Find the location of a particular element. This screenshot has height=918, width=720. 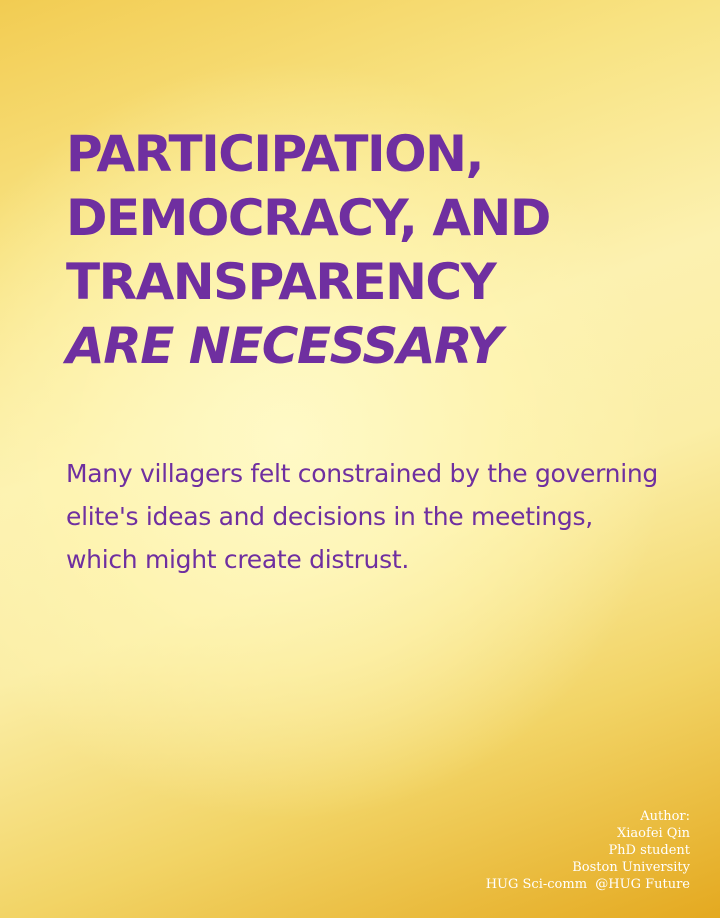

author-role: PhD student is located at coordinates (649, 850).